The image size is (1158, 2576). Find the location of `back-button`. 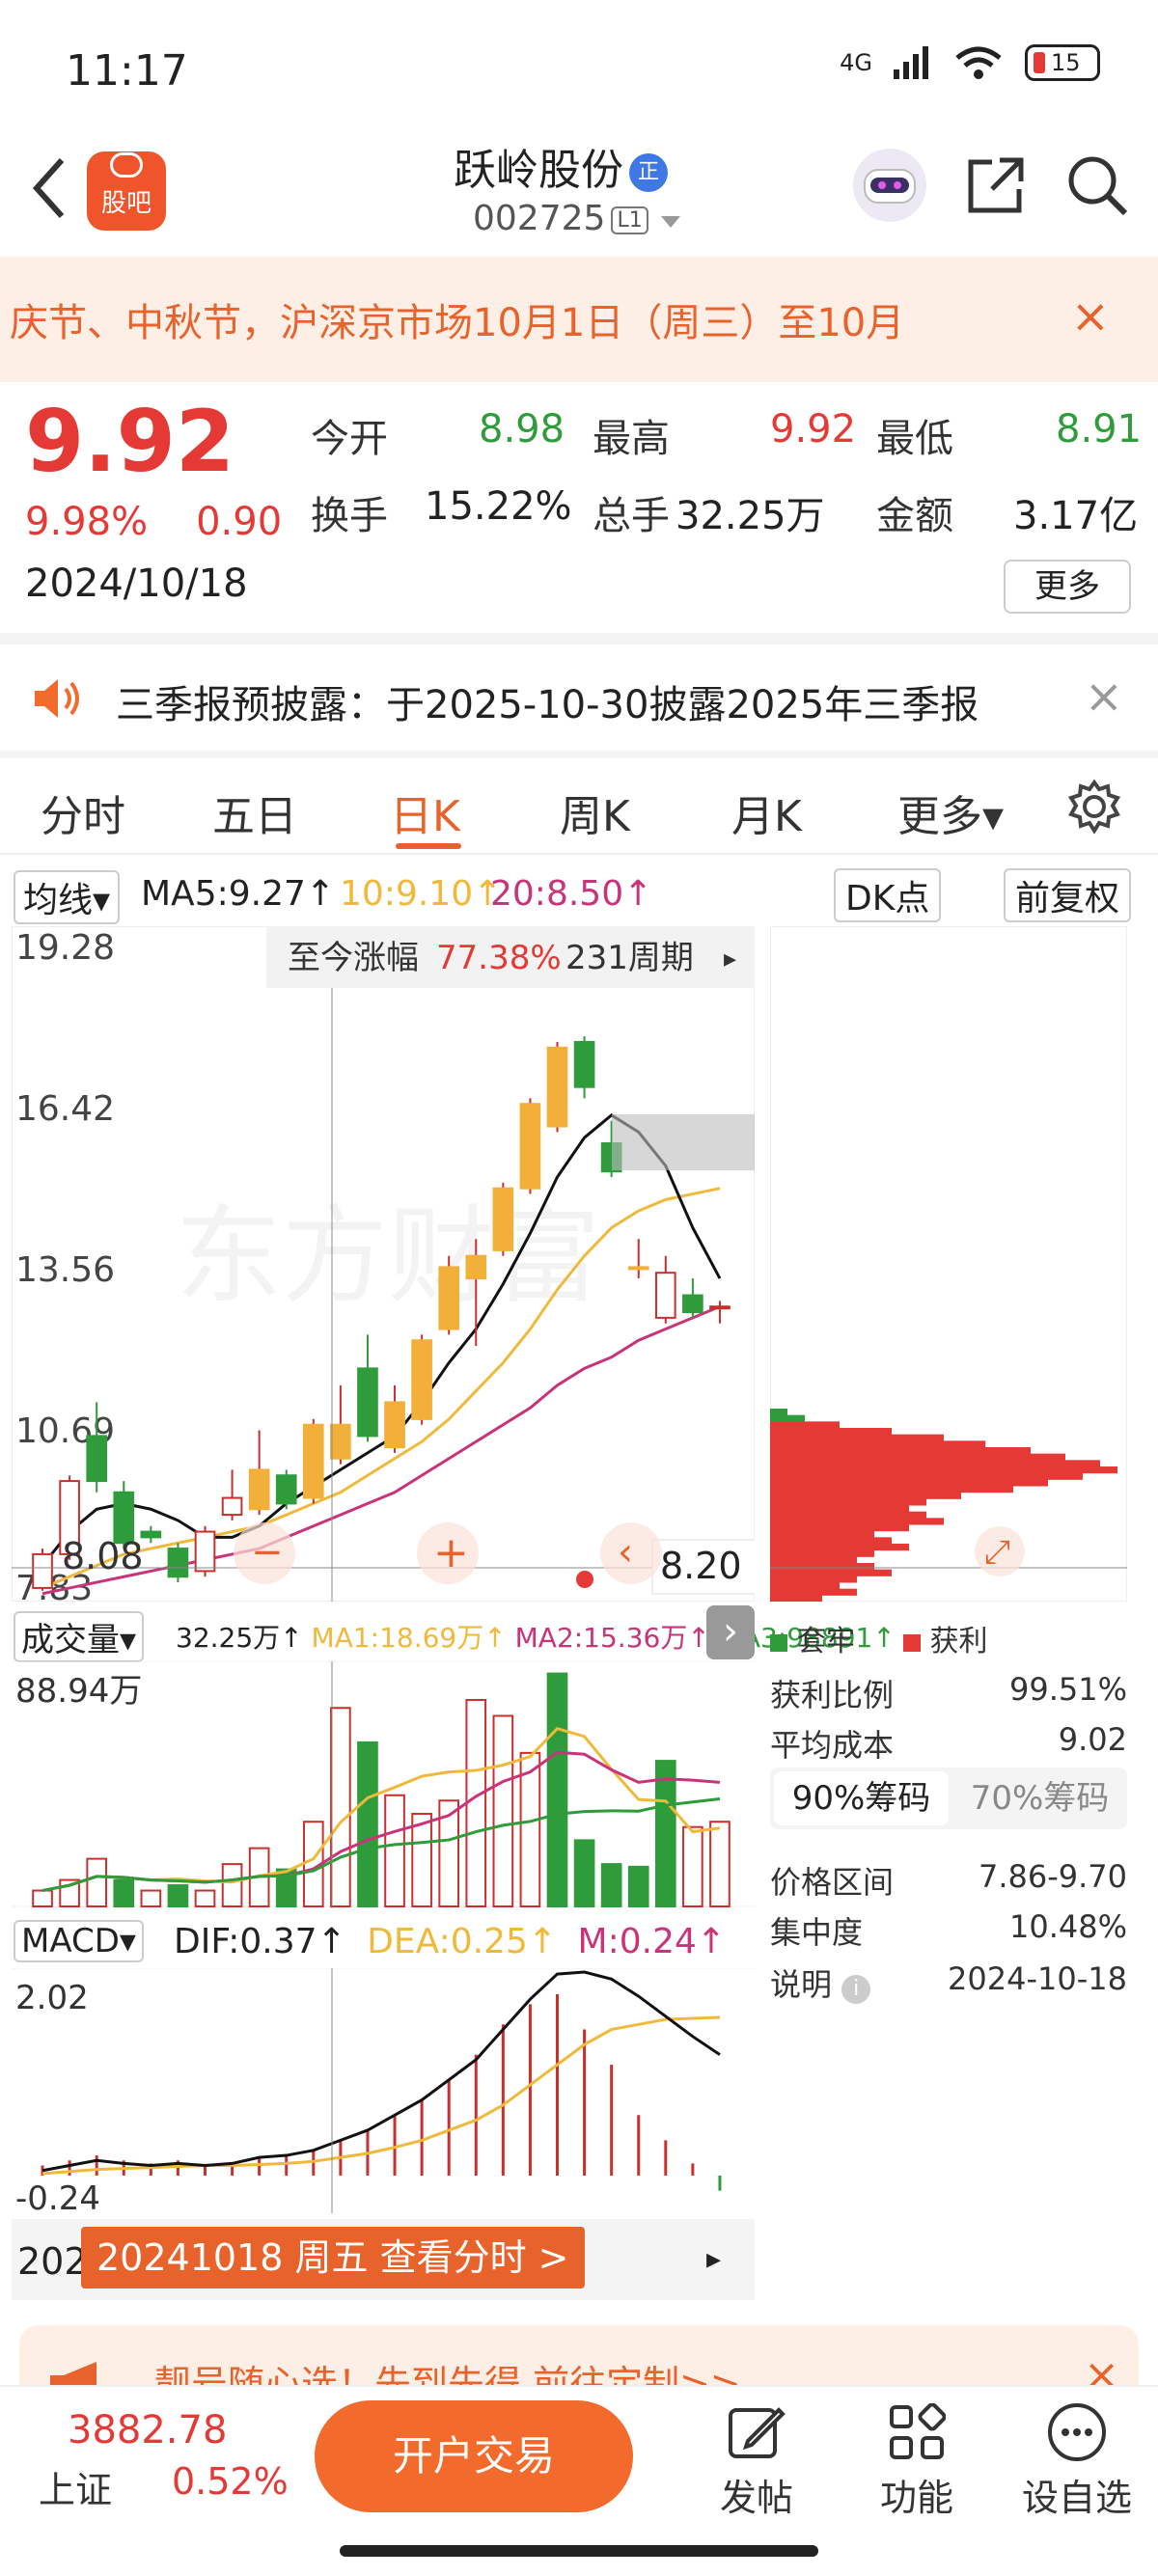

back-button is located at coordinates (48, 195).